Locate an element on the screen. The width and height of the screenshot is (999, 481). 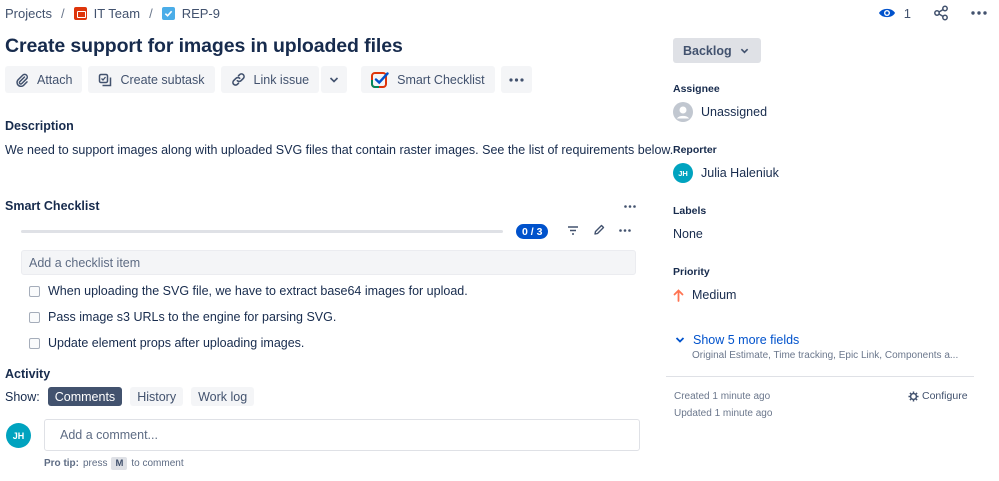
configure-label: Configure is located at coordinates (945, 396).